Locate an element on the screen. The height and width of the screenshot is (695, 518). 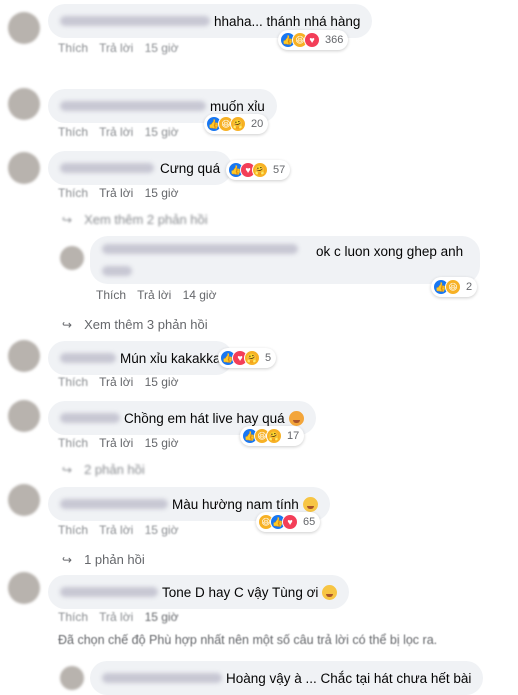
comment-text: Mún xỉu kakakka is located at coordinates (170, 358).